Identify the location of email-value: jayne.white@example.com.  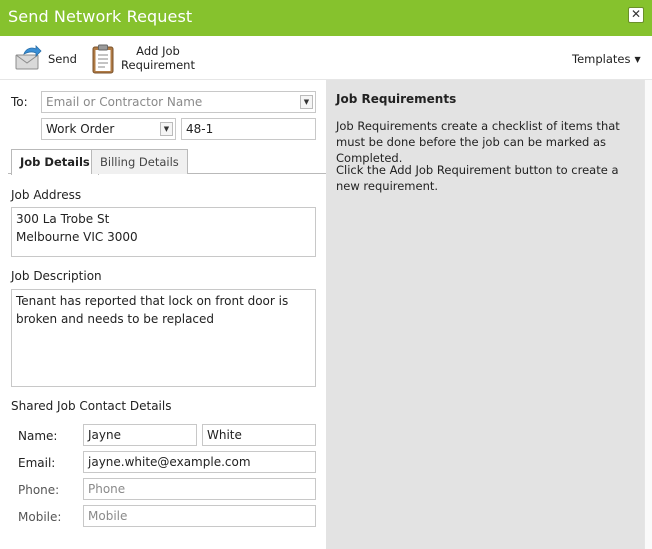
(169, 462).